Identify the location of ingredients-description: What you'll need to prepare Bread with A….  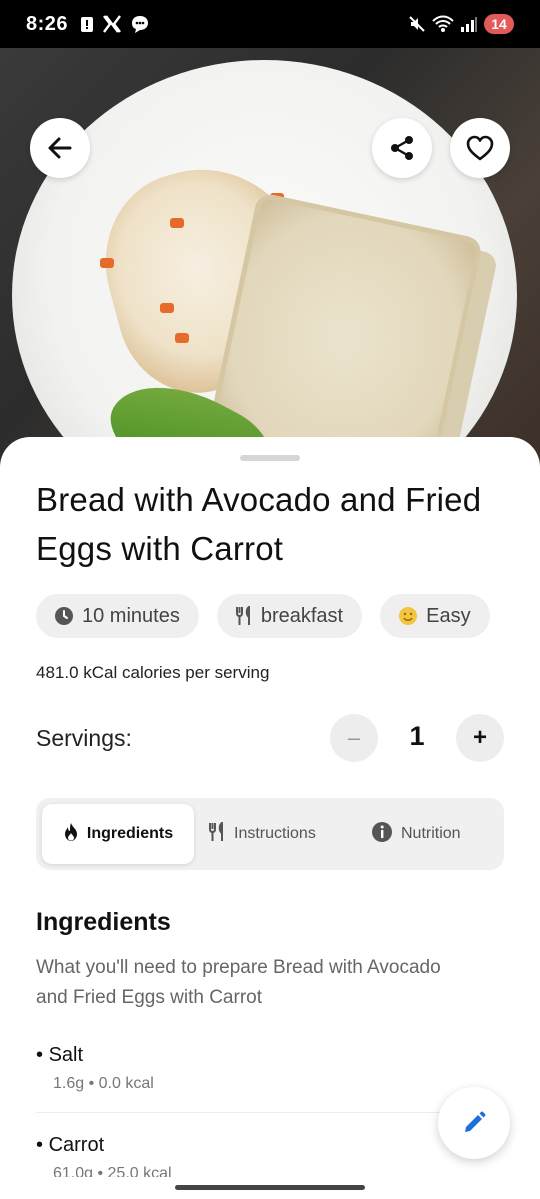
(238, 982).